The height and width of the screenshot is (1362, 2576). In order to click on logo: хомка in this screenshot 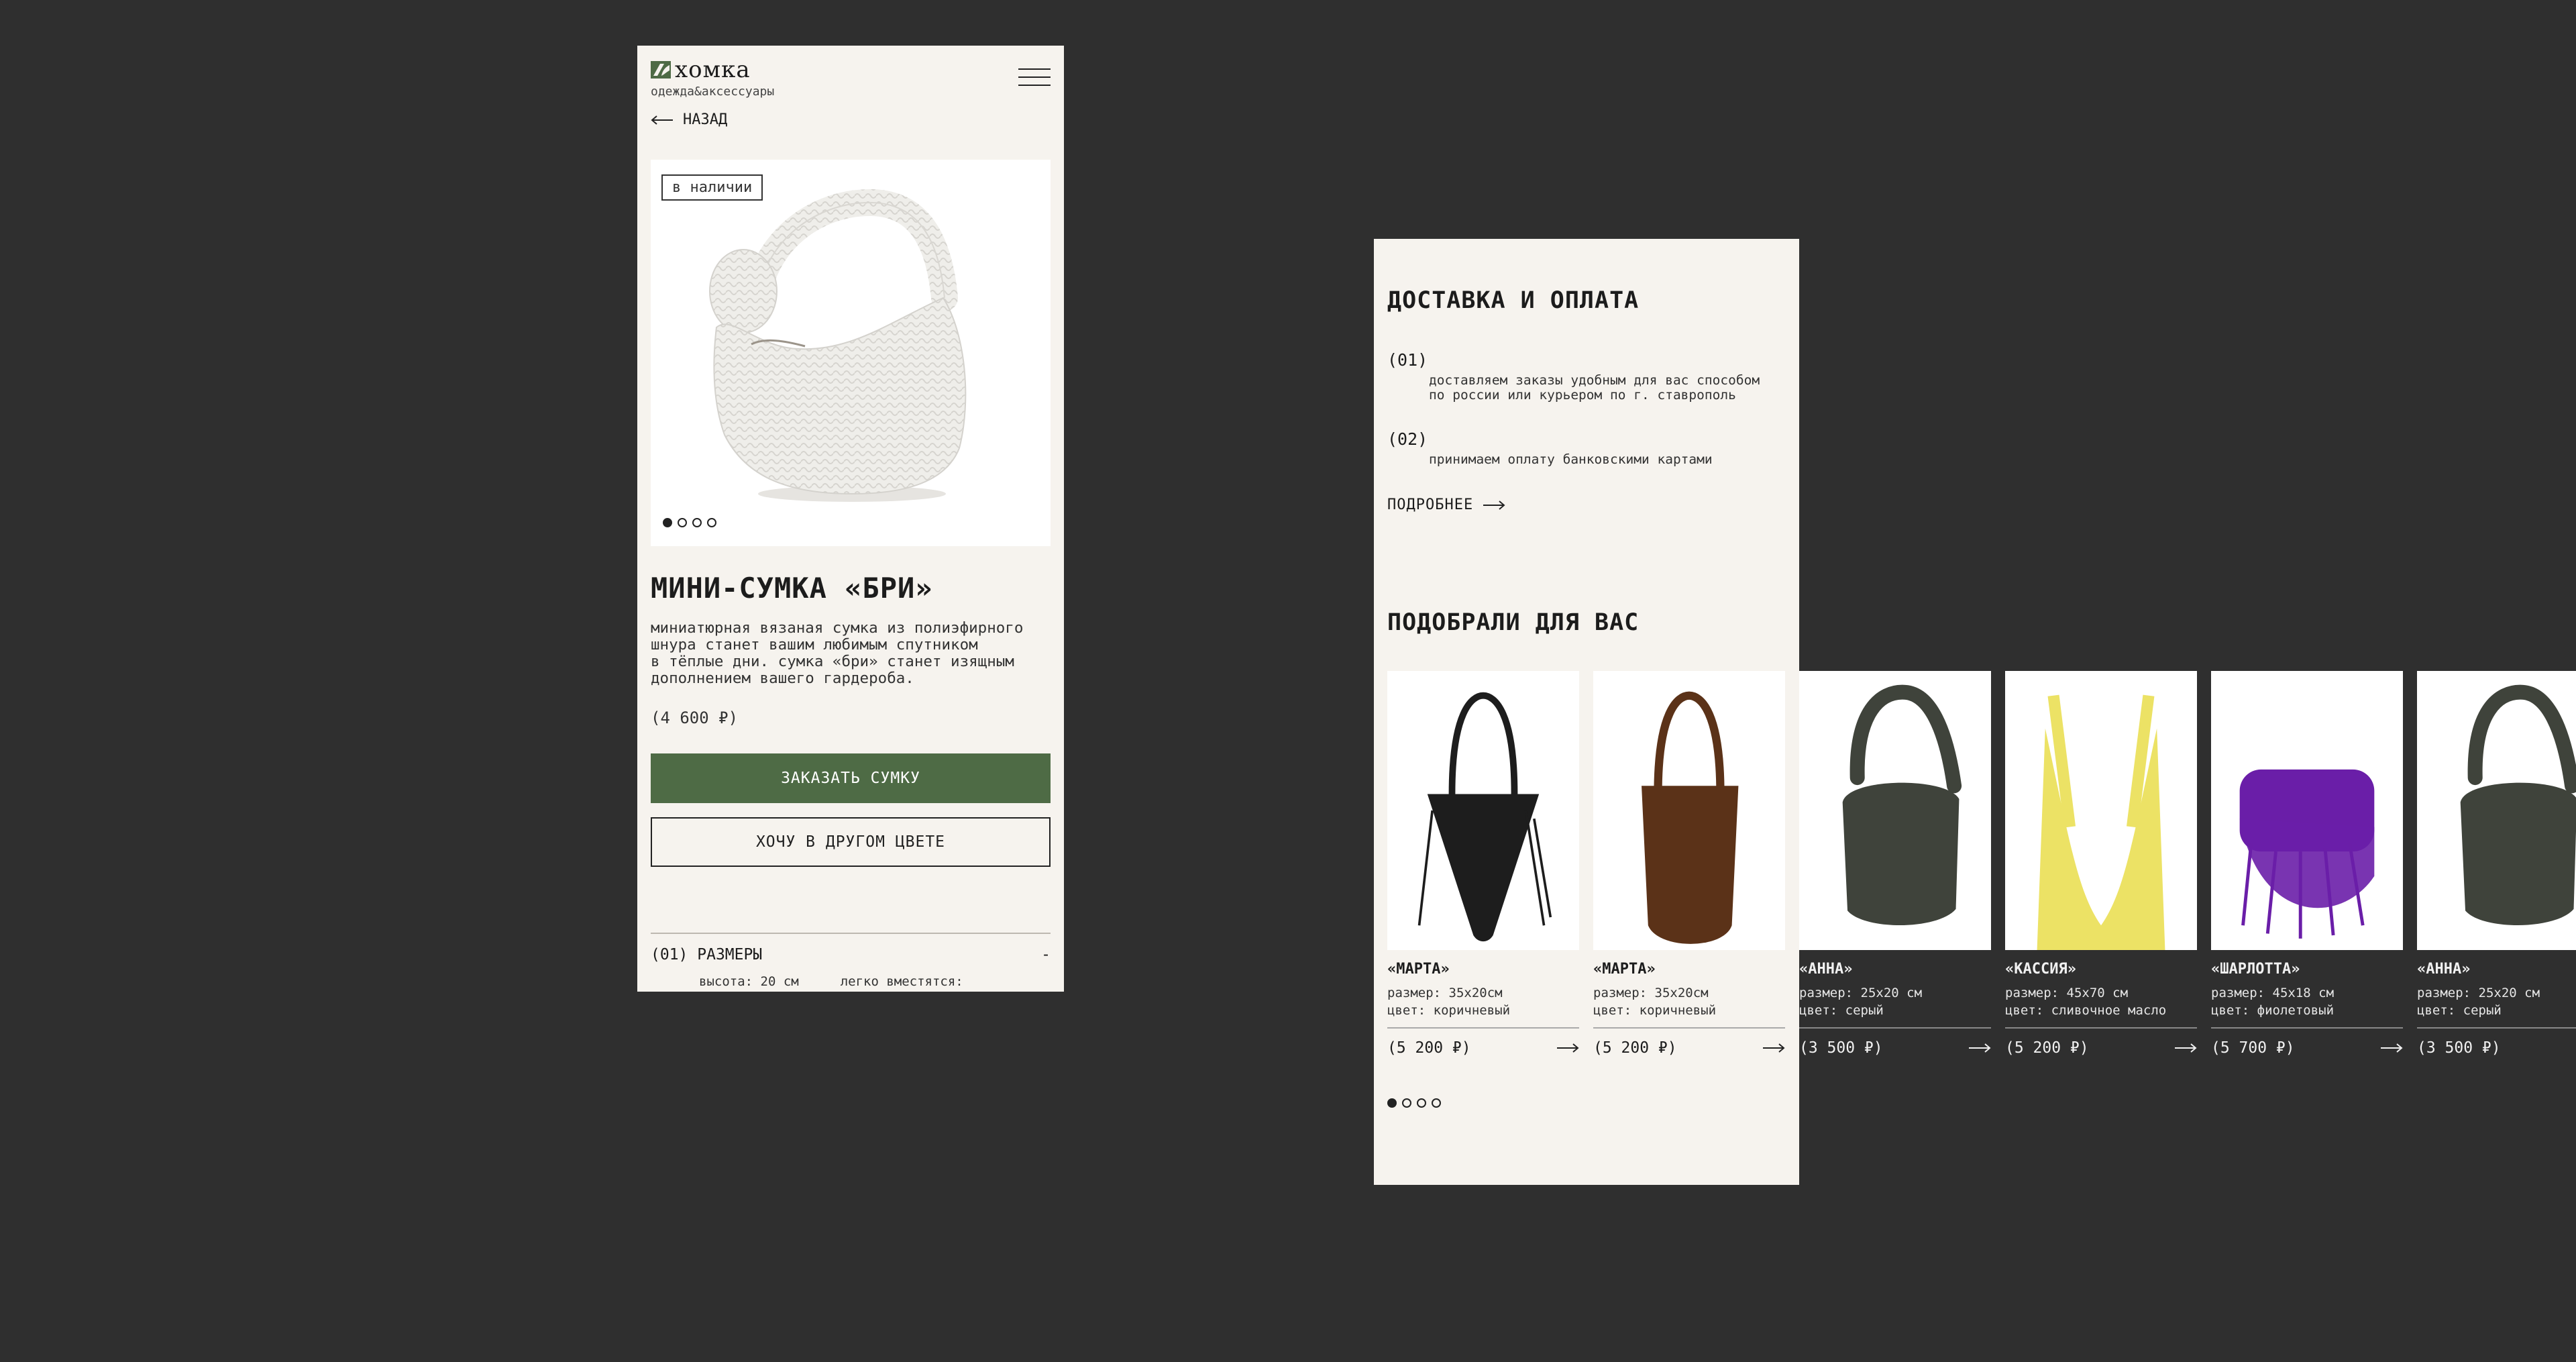, I will do `click(701, 69)`.